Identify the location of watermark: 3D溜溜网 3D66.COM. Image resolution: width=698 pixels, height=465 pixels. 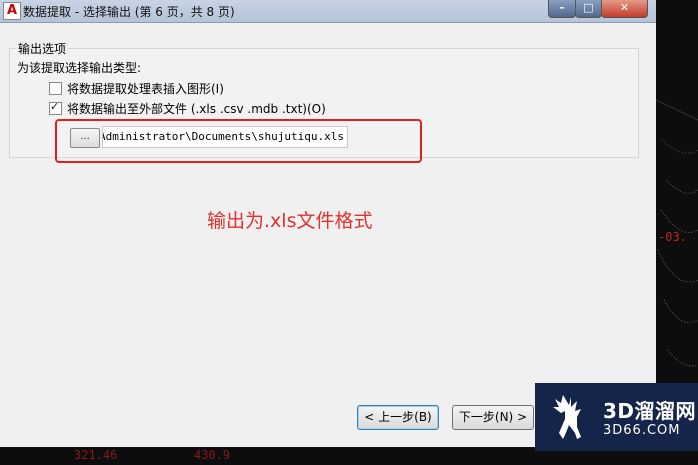
(616, 417).